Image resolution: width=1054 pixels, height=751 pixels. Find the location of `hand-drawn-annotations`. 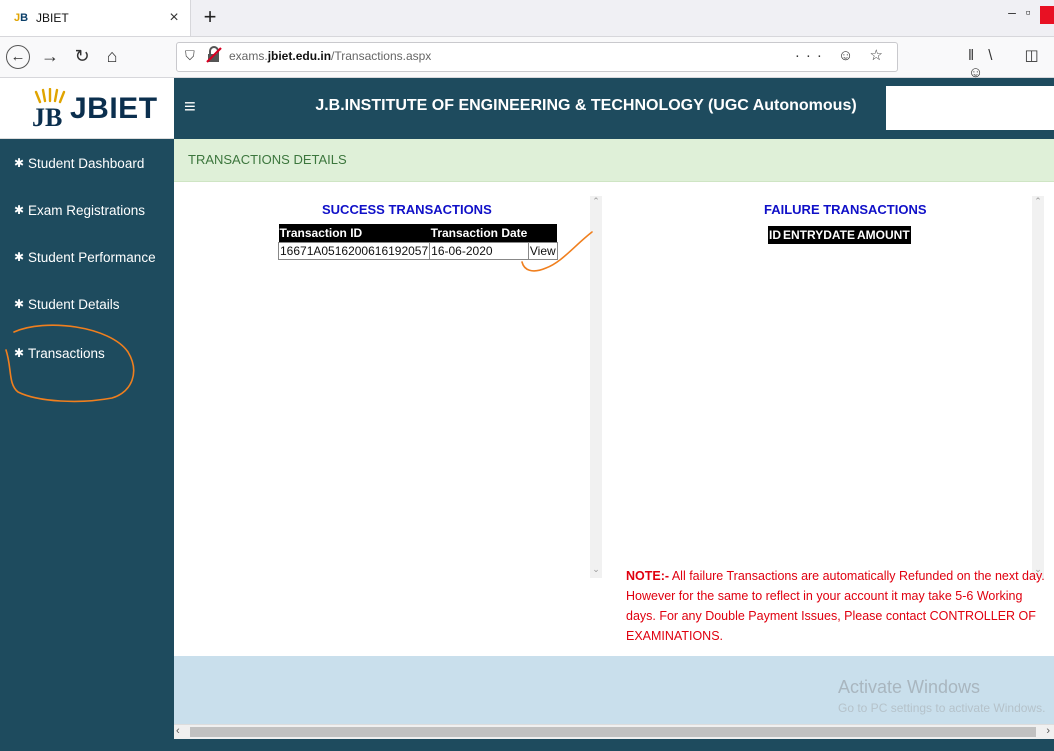

hand-drawn-annotations is located at coordinates (299, 317).